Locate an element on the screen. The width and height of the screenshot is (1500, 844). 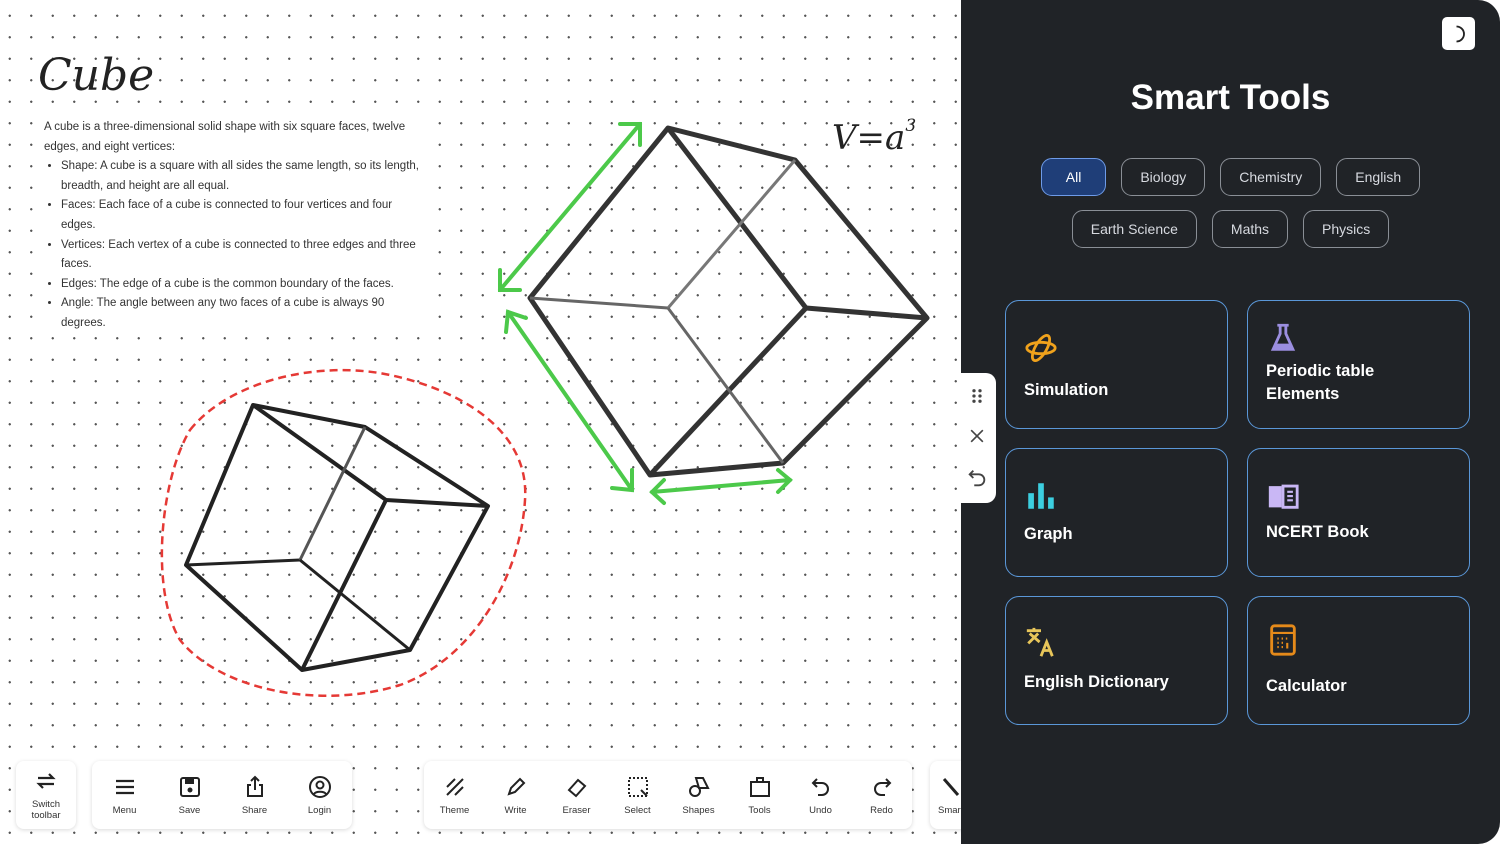
filter-maths: Maths is located at coordinates (1250, 229).